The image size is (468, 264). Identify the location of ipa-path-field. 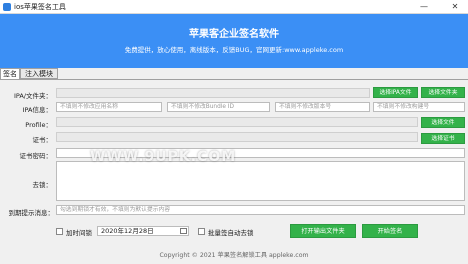
(213, 93).